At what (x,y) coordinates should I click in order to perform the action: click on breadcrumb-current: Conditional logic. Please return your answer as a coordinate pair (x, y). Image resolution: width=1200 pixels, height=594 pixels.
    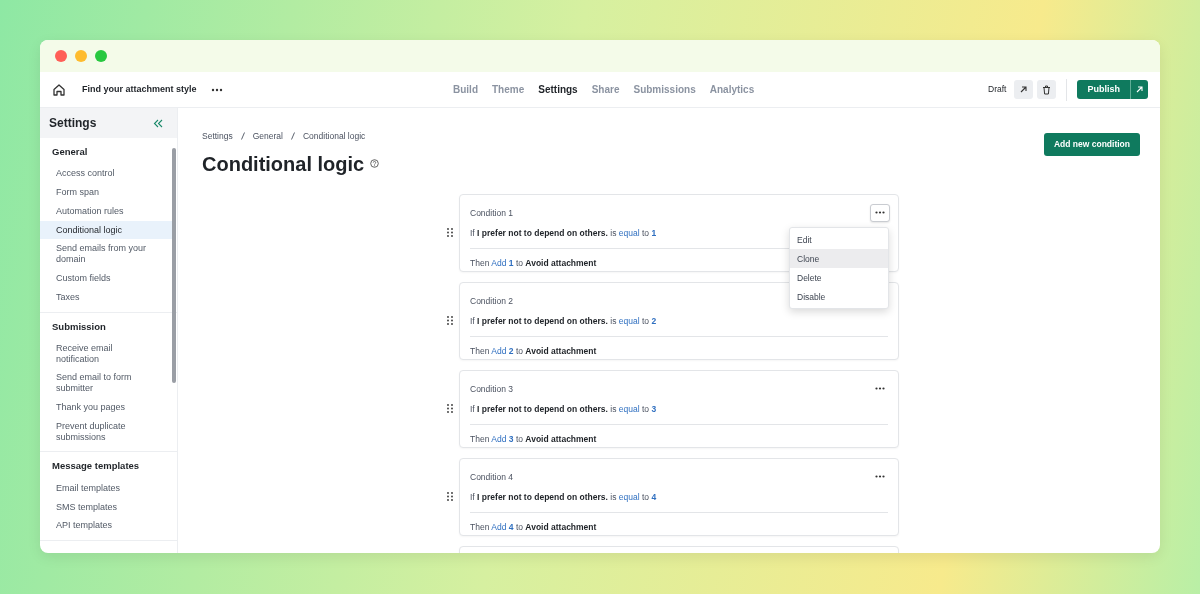
    Looking at the image, I should click on (334, 136).